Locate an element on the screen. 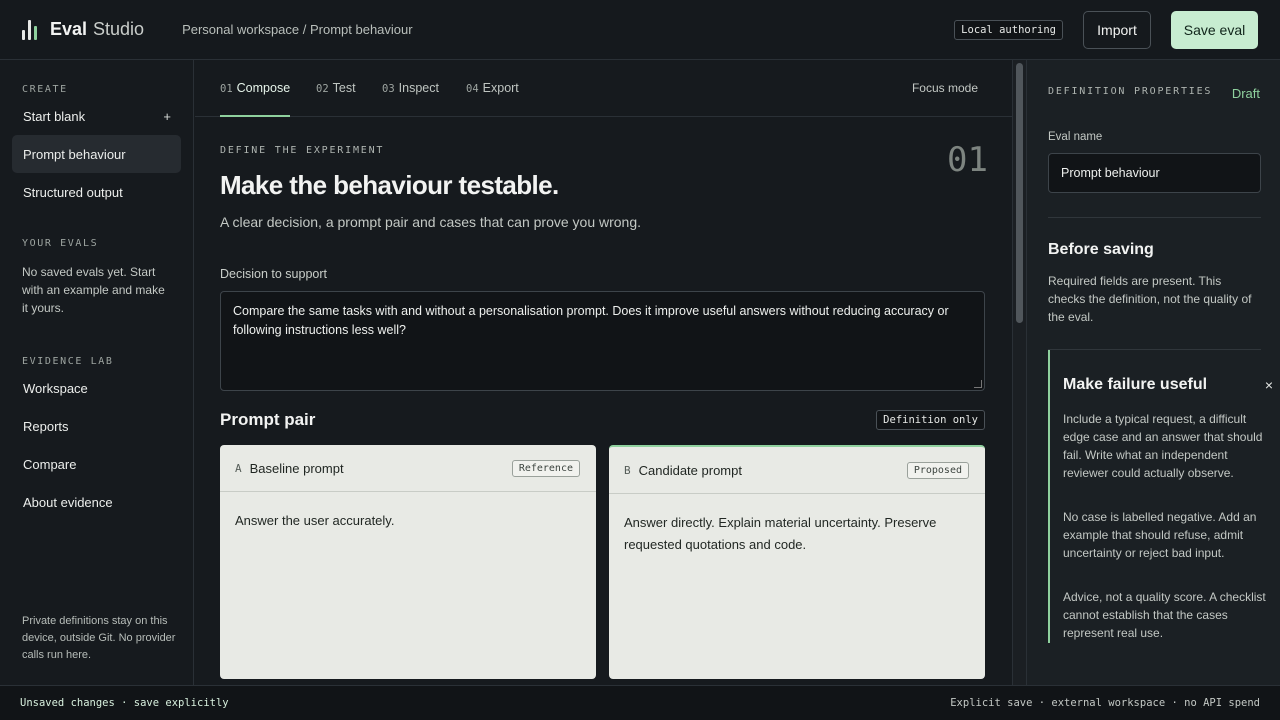 Image resolution: width=1280 pixels, height=720 pixels. create-heading: CREATE is located at coordinates (45, 89).